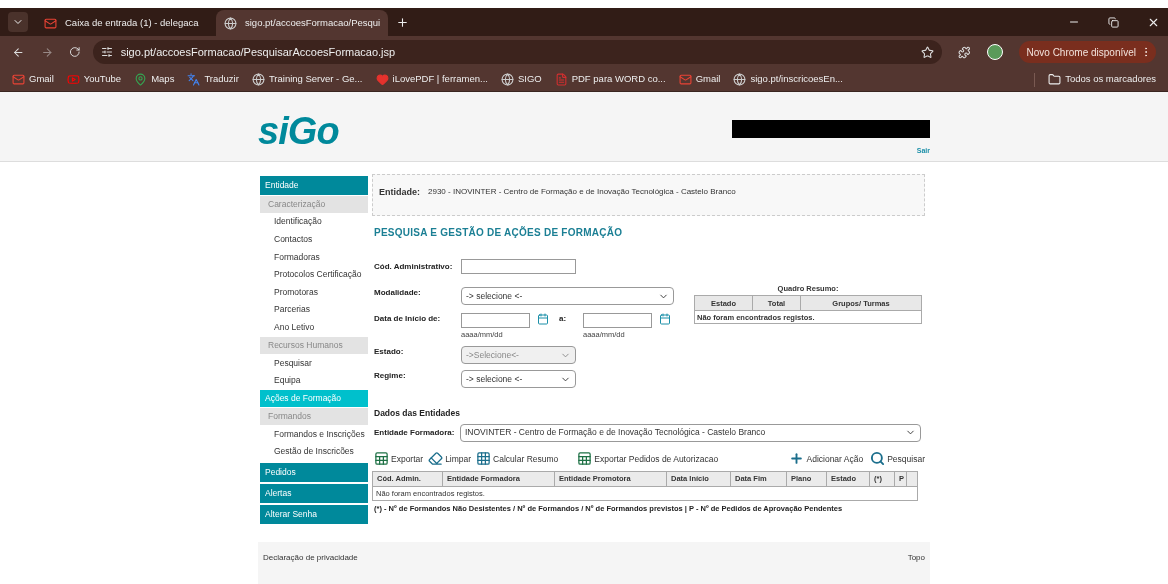  Describe the element at coordinates (484, 458) in the screenshot. I see `grid-icon` at that location.